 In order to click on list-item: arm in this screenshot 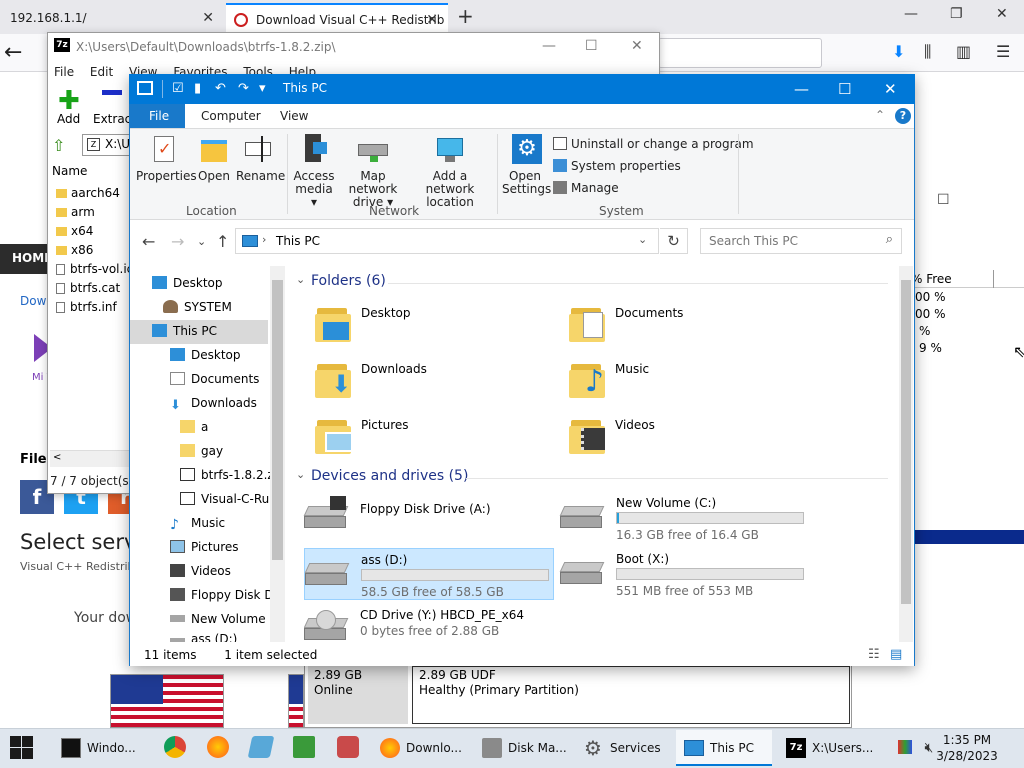, I will do `click(75, 214)`.